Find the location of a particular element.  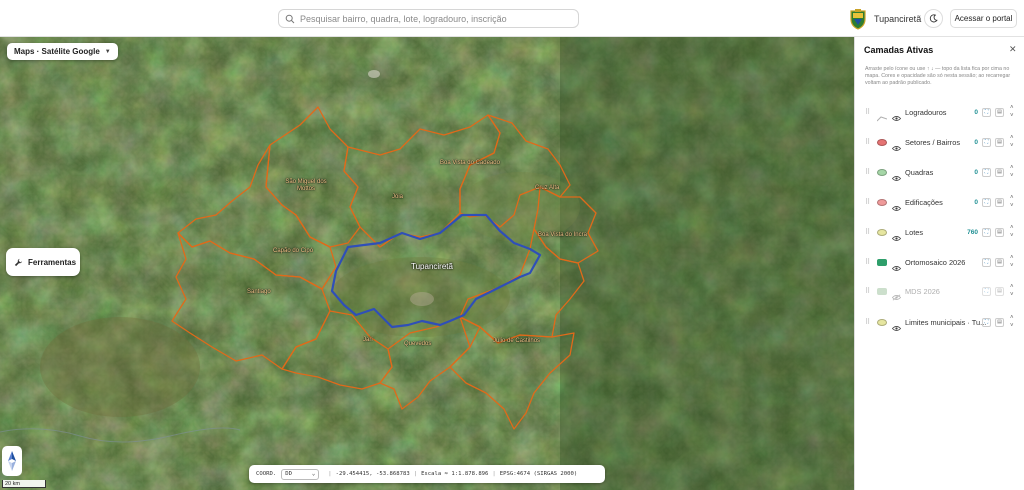

municipality-name: Tupanciretã is located at coordinates (898, 19).